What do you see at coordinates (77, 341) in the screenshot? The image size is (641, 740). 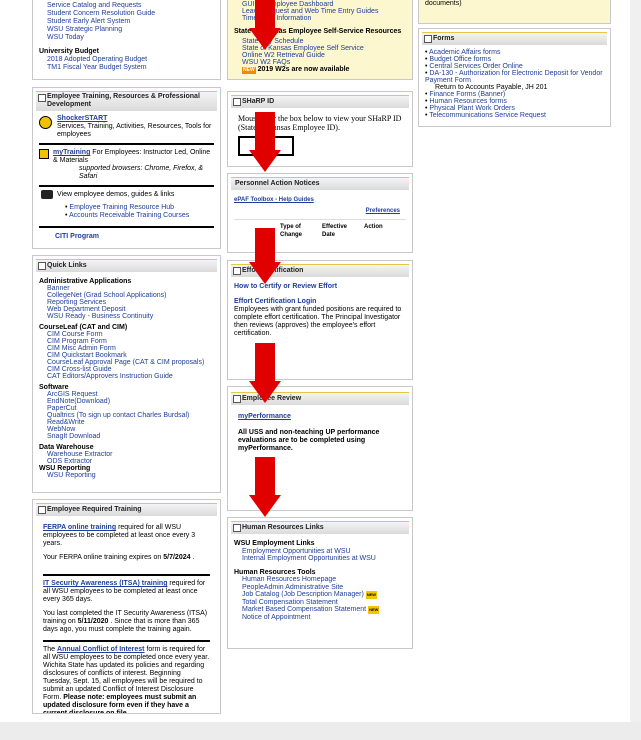 I see `ql-link: CIM Program Form` at bounding box center [77, 341].